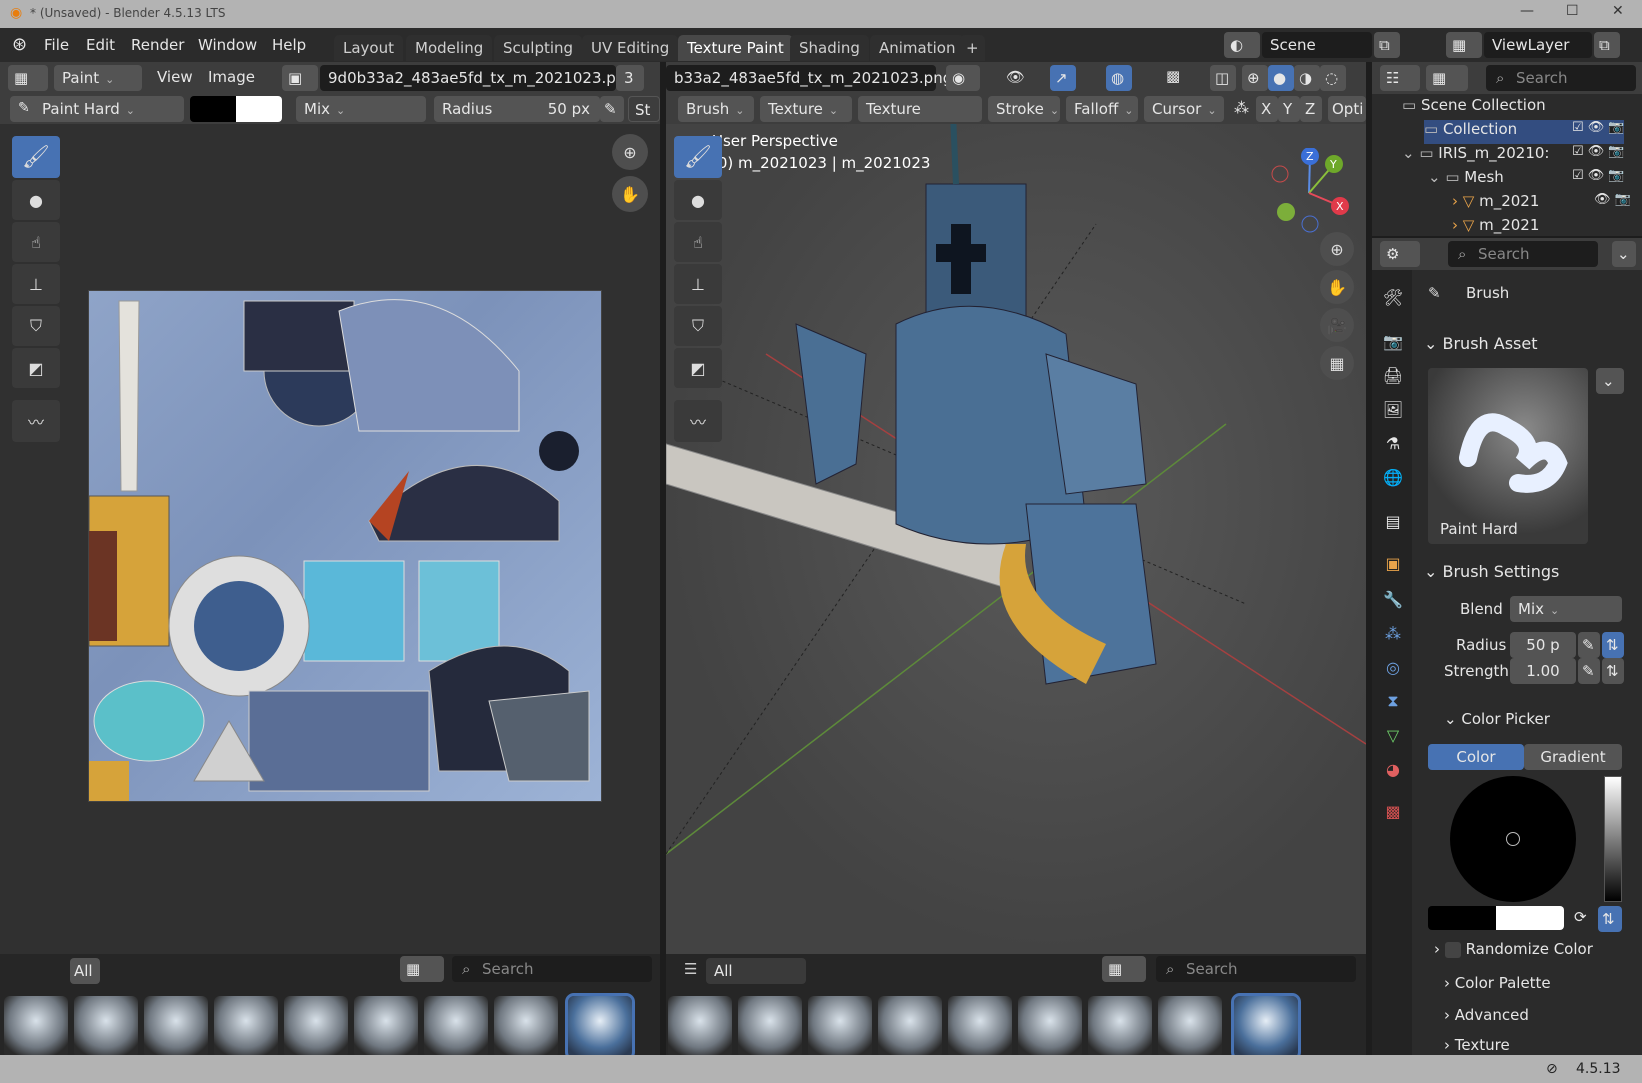  I want to click on zoom-icon: ⊕, so click(630, 152).